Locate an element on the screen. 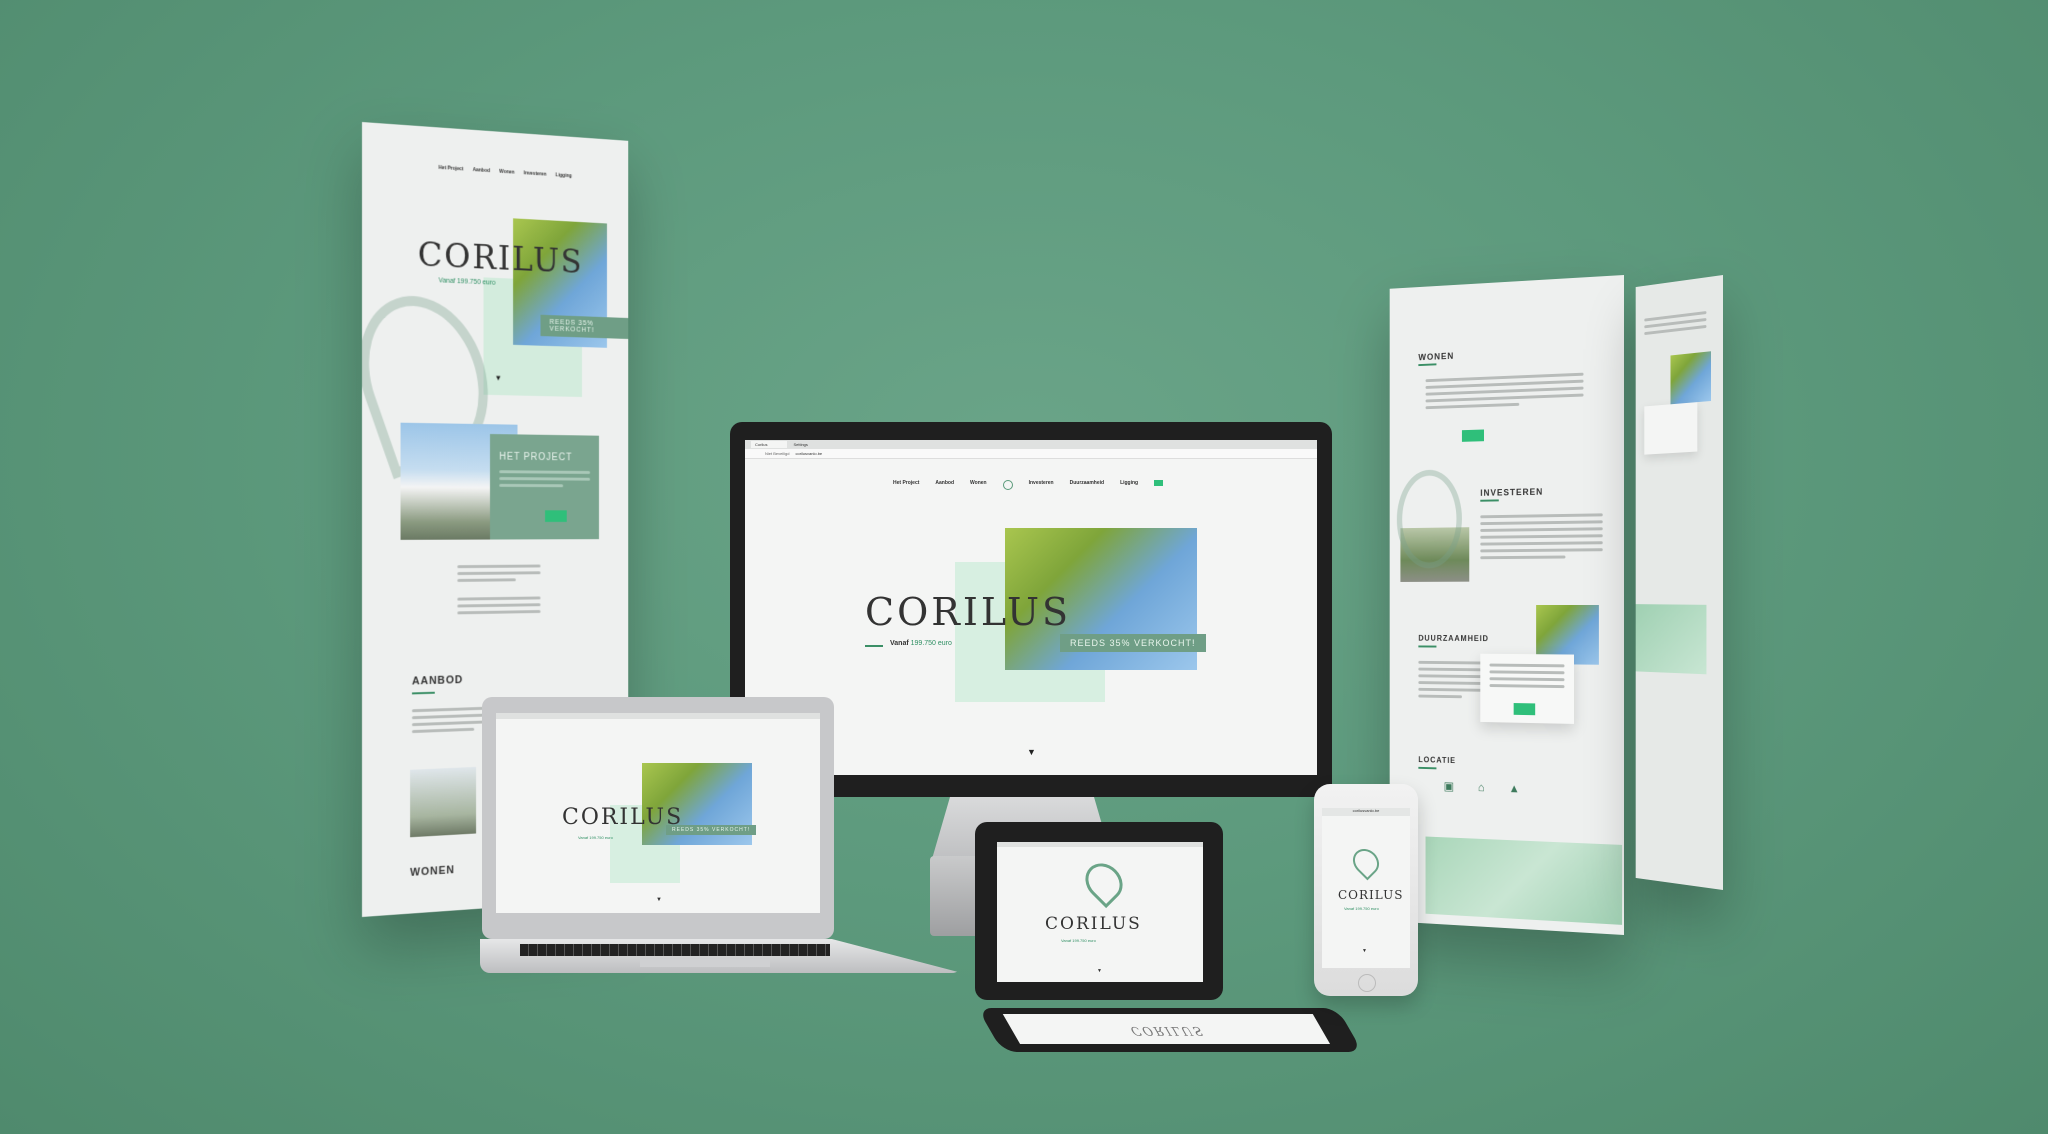 The width and height of the screenshot is (2048, 1134). address-secure-label: Niet Beveiligd is located at coordinates (777, 453).